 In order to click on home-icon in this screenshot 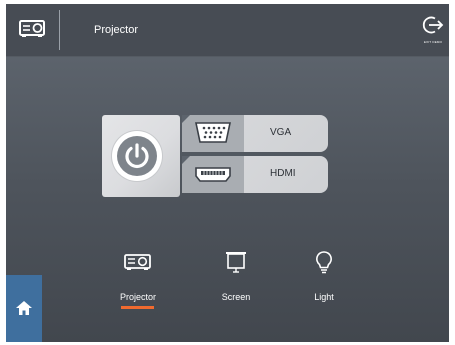, I will do `click(24, 310)`.